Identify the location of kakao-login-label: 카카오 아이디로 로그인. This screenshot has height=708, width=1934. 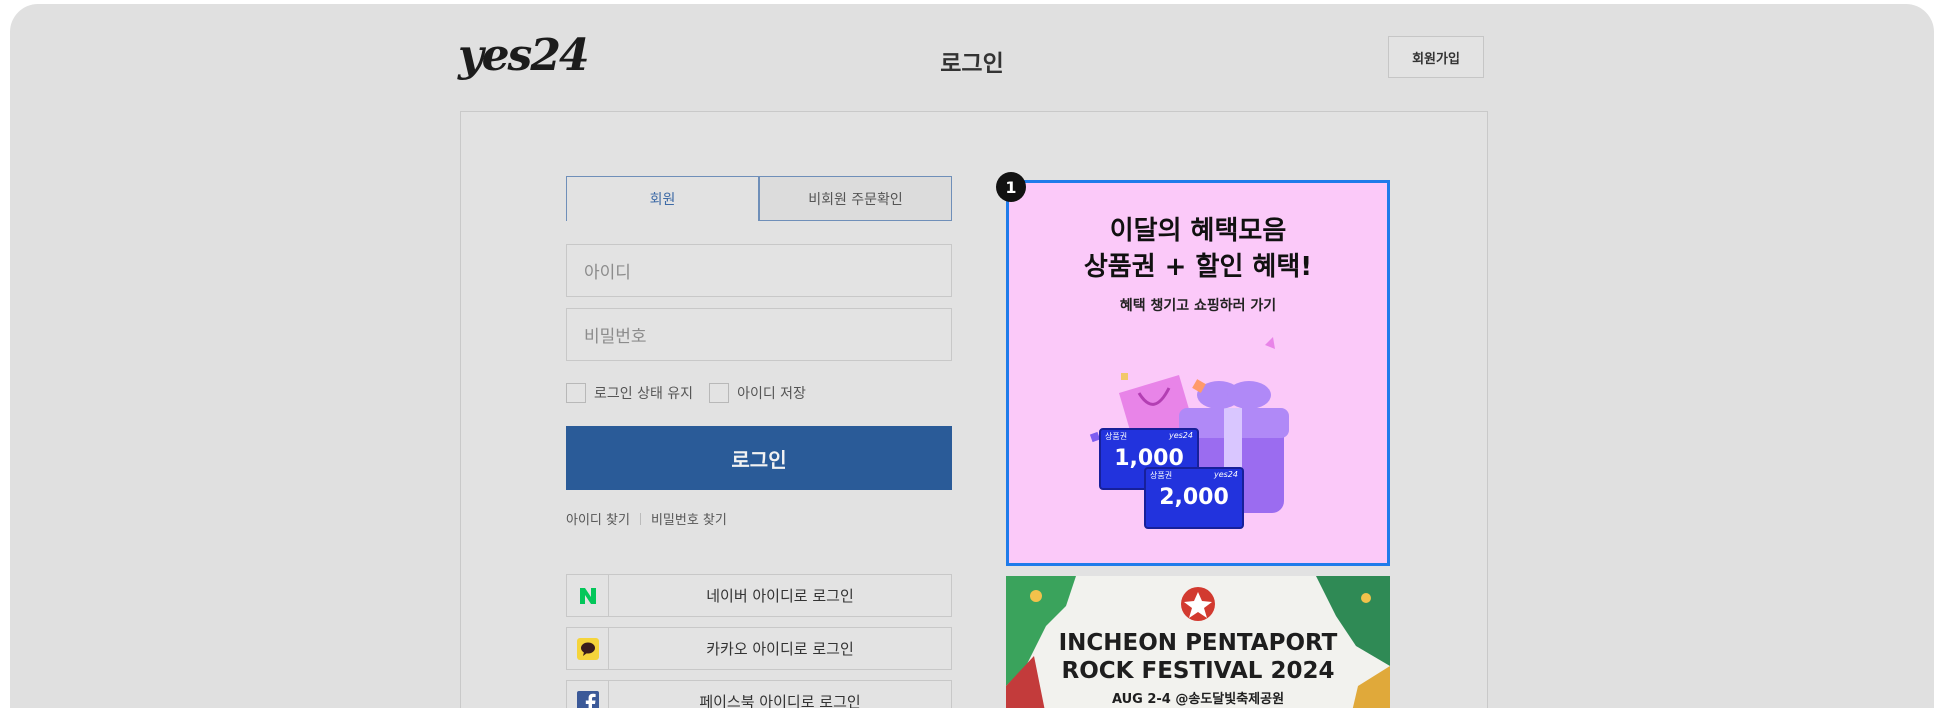
(780, 649).